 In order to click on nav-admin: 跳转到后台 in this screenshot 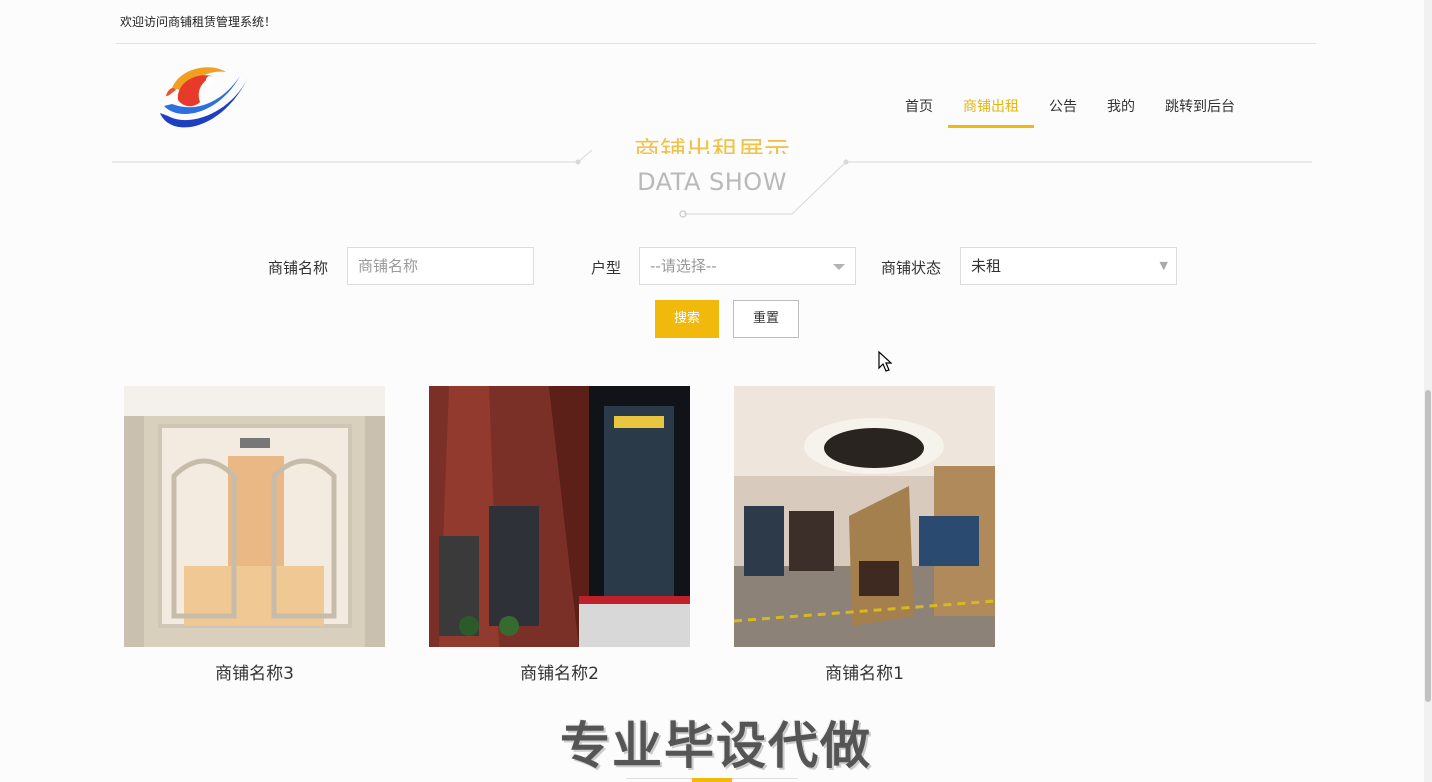, I will do `click(1200, 108)`.